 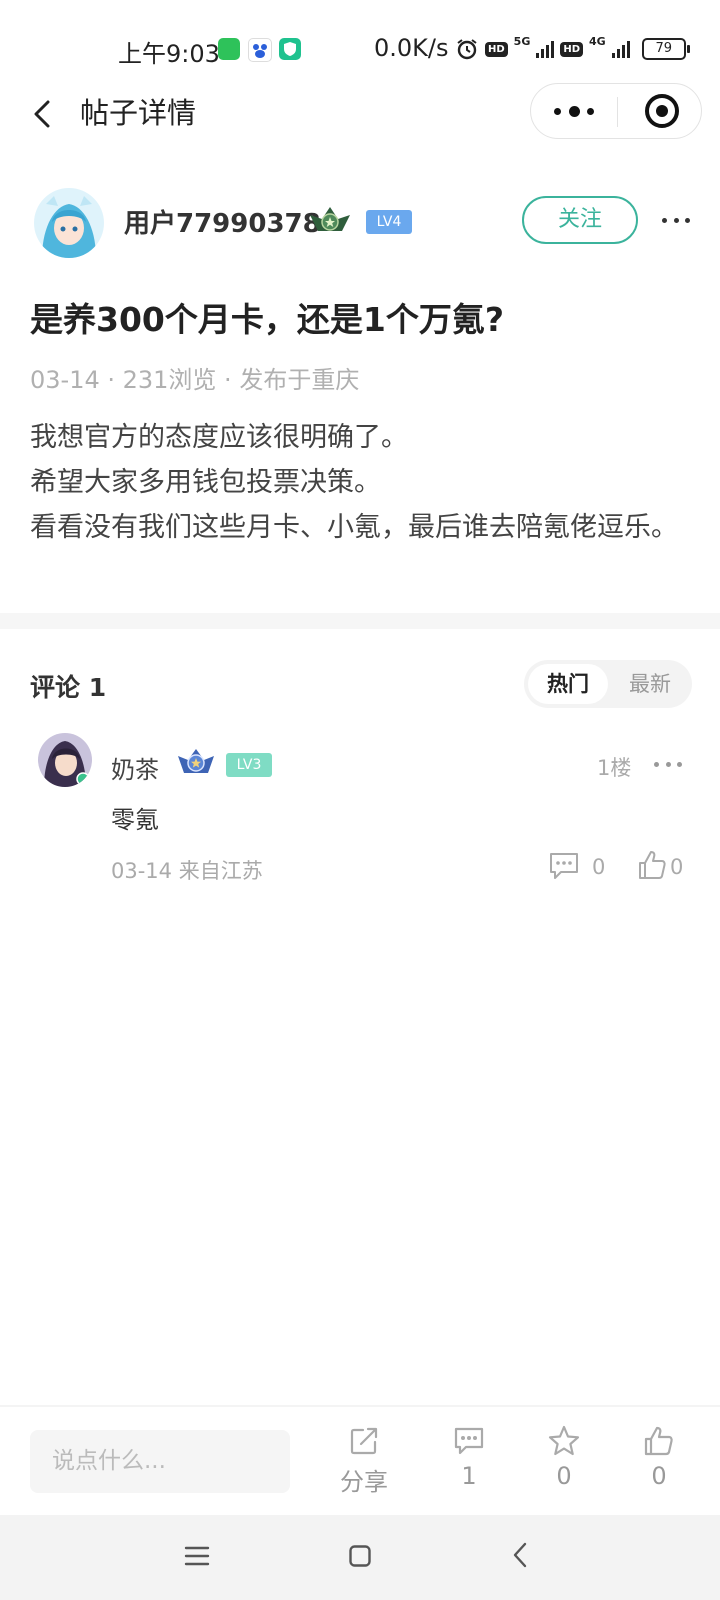 I want to click on shield-app-icon, so click(x=290, y=49).